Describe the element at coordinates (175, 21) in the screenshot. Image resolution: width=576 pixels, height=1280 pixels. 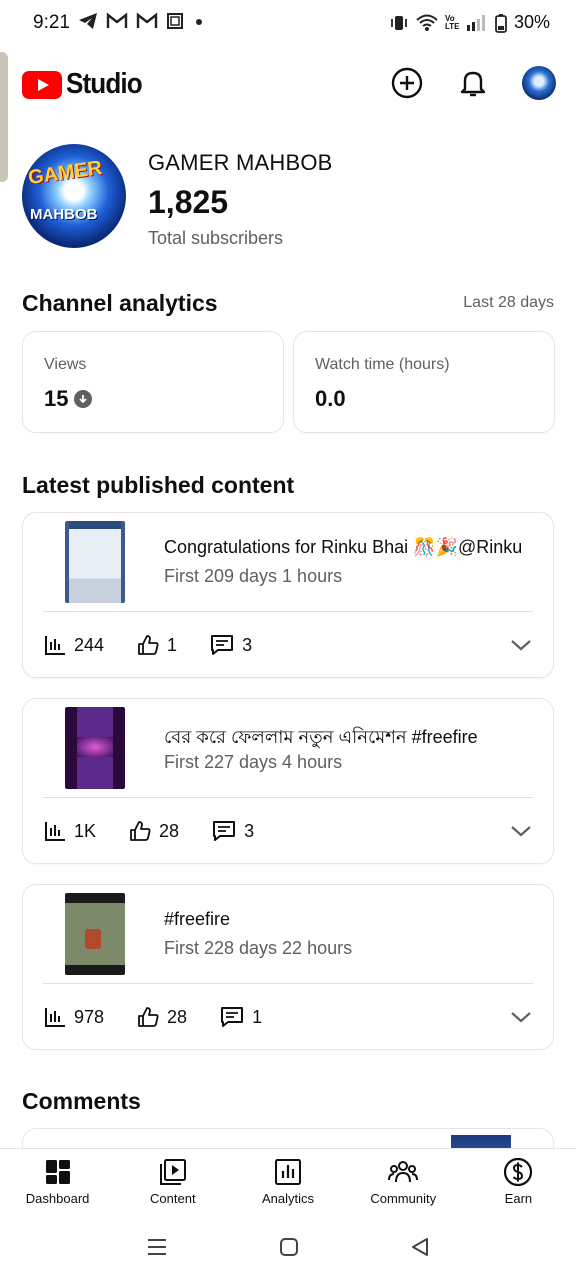
I see `screenshot-icon` at that location.